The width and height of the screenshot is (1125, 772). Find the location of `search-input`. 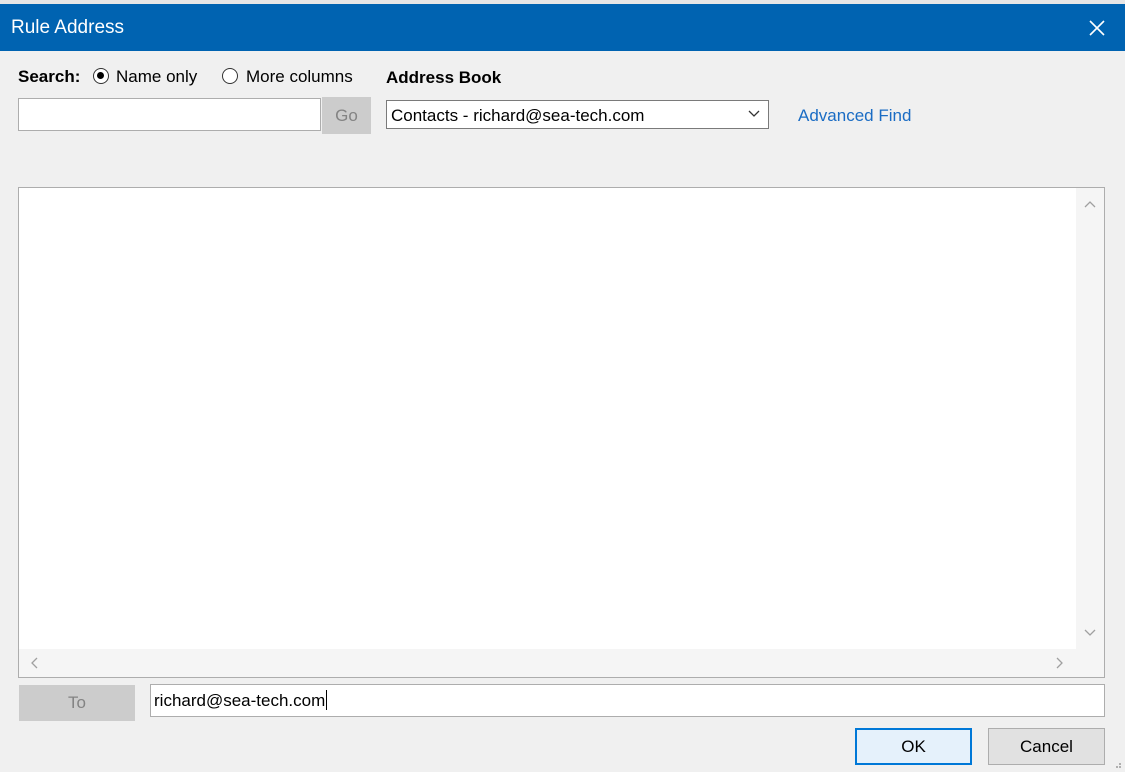

search-input is located at coordinates (169, 114).